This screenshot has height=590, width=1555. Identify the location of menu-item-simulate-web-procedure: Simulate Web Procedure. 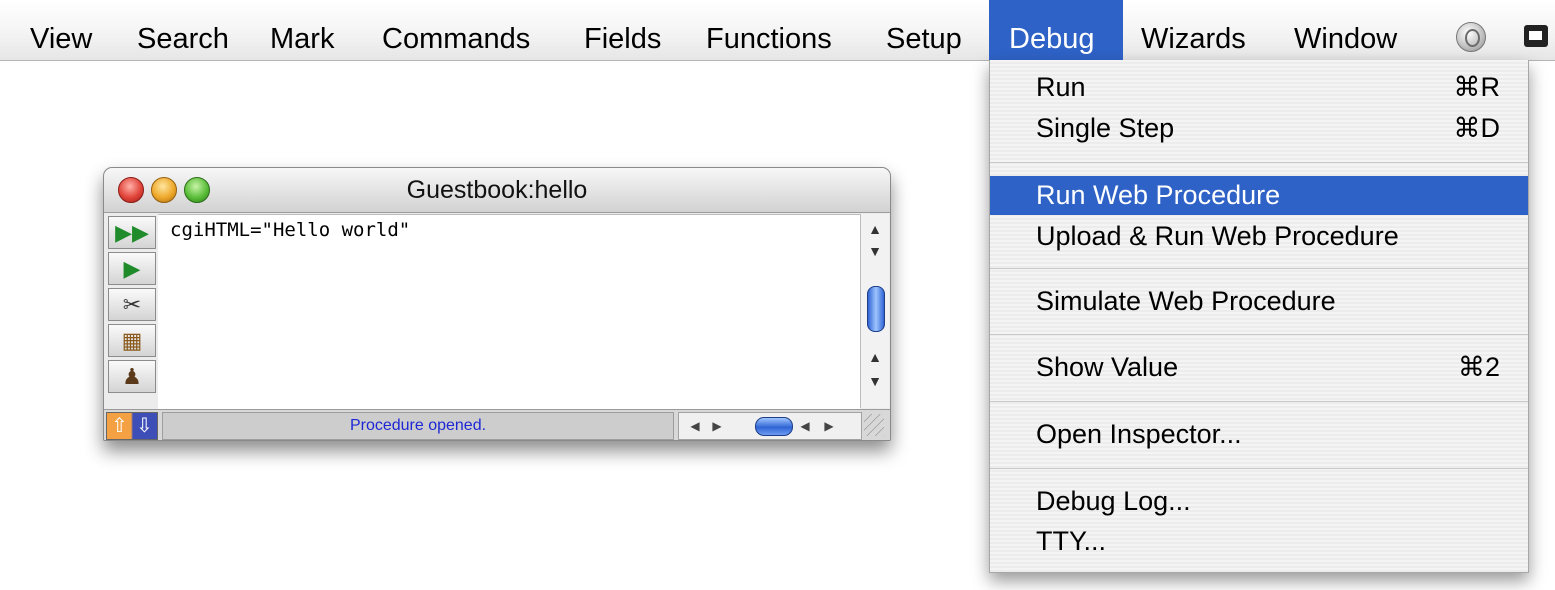
(1259, 301).